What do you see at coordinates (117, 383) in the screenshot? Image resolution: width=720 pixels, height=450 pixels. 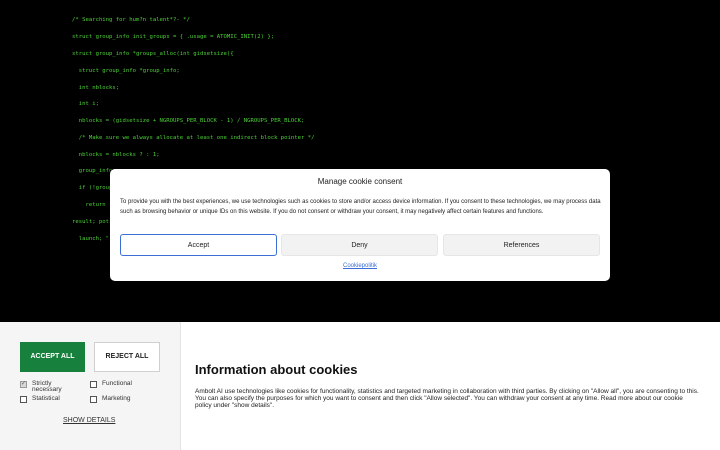 I see `functional-label: Functional` at bounding box center [117, 383].